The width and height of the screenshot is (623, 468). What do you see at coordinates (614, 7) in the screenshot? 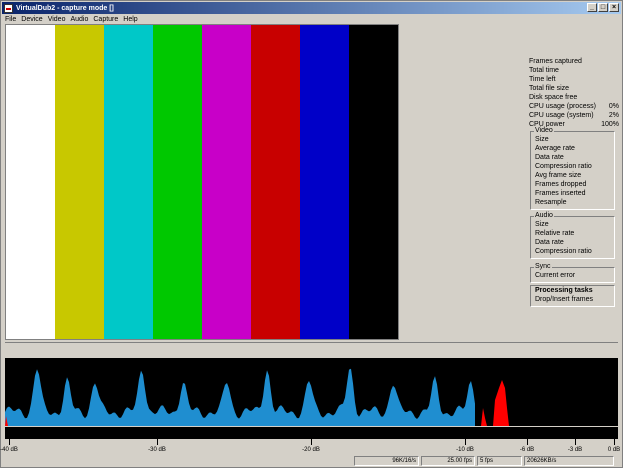
I see `close-button: ×` at bounding box center [614, 7].